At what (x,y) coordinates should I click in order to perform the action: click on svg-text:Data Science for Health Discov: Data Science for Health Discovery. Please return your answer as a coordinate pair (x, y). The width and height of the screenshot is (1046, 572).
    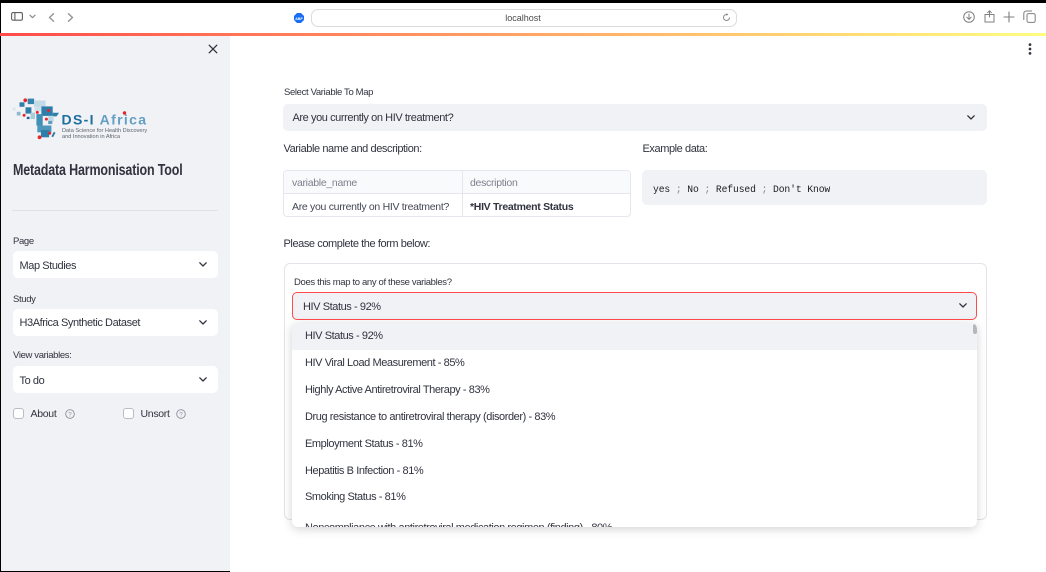
    Looking at the image, I should click on (104, 131).